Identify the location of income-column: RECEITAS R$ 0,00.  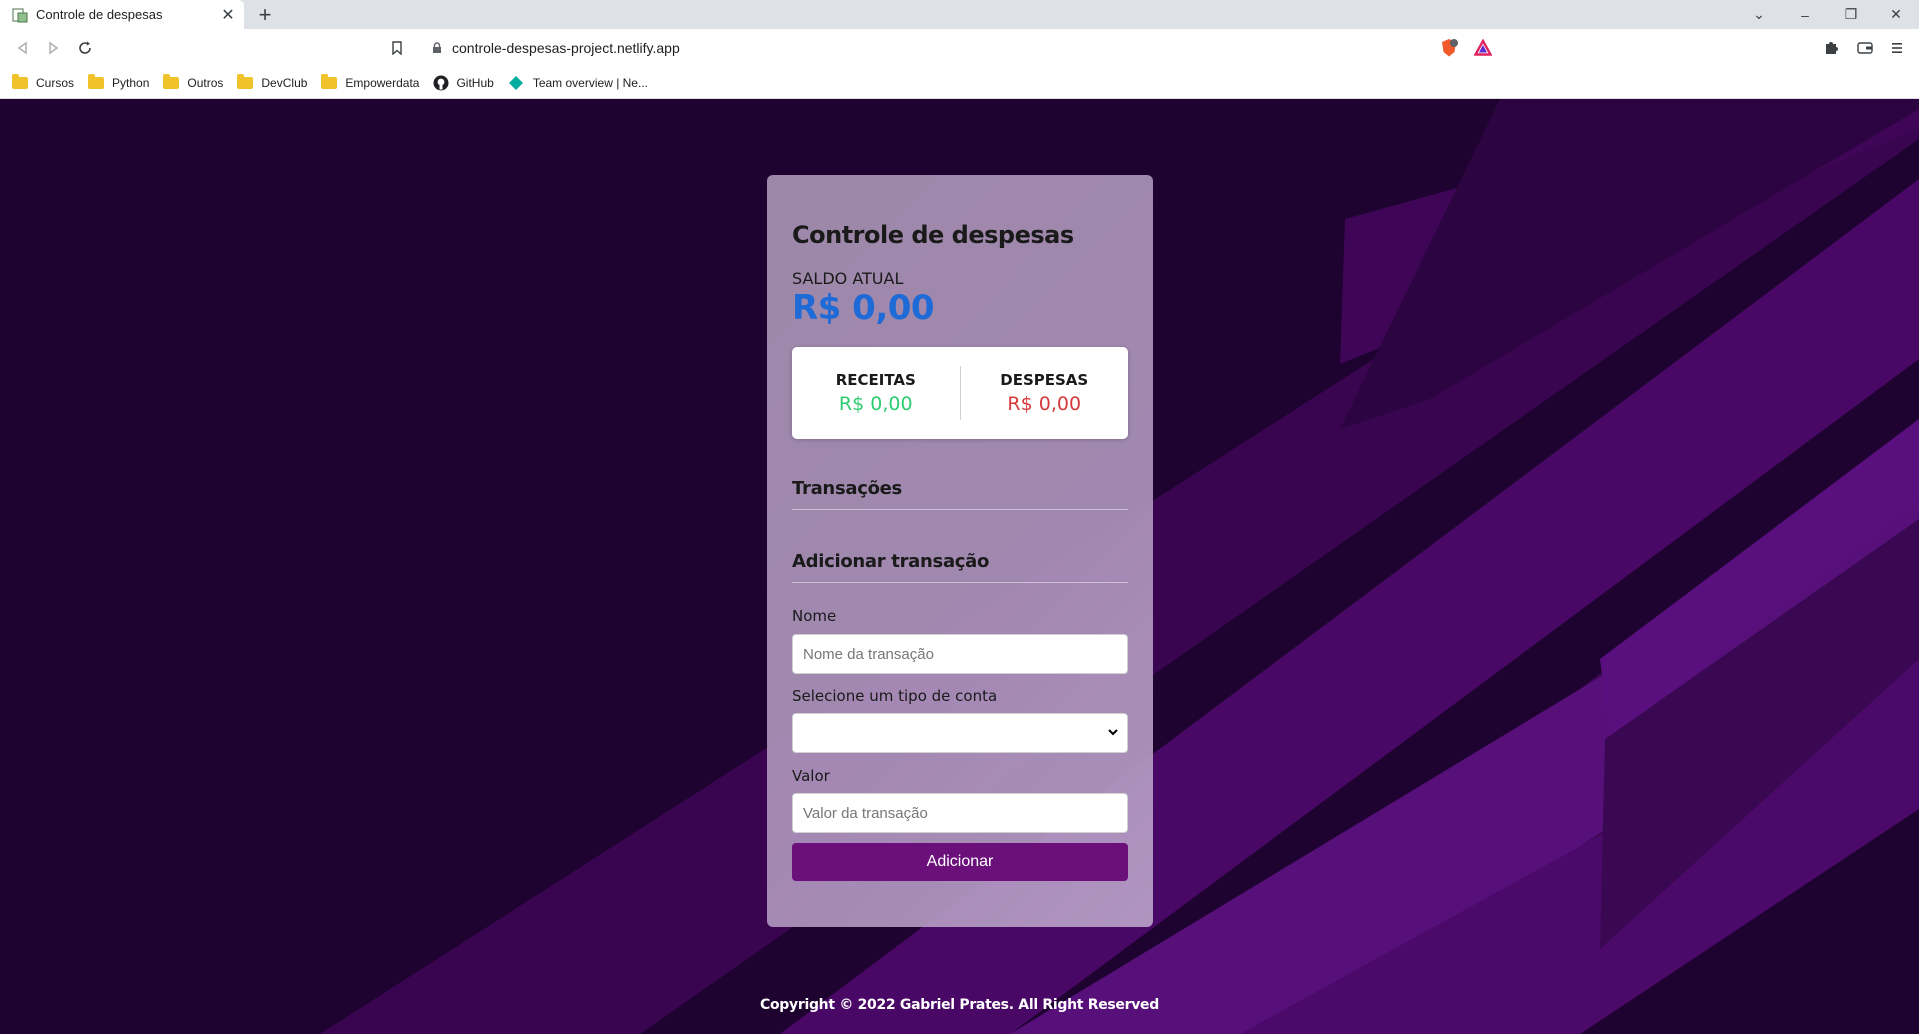
(876, 393).